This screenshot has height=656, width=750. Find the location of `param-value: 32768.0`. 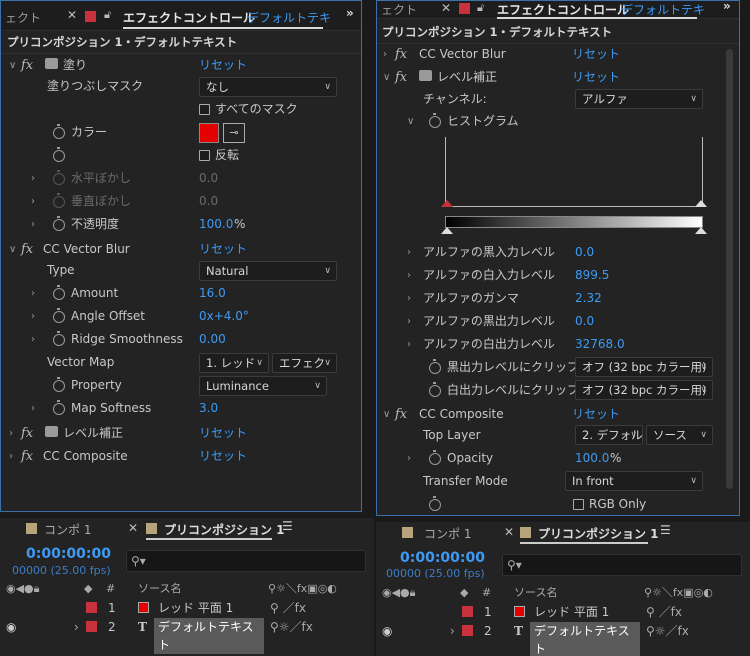

param-value: 32768.0 is located at coordinates (600, 344).